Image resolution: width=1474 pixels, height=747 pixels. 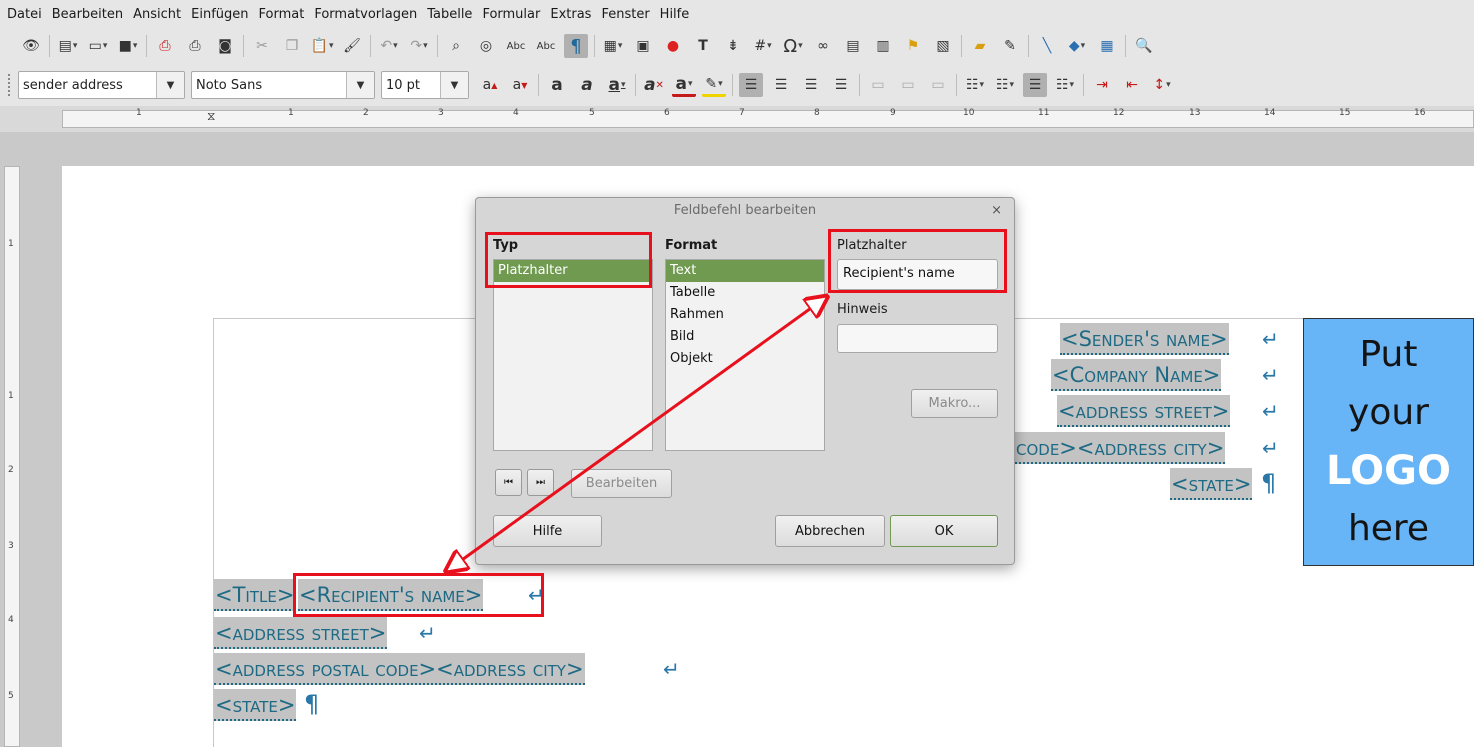 I want to click on list-item: Text, so click(x=745, y=271).